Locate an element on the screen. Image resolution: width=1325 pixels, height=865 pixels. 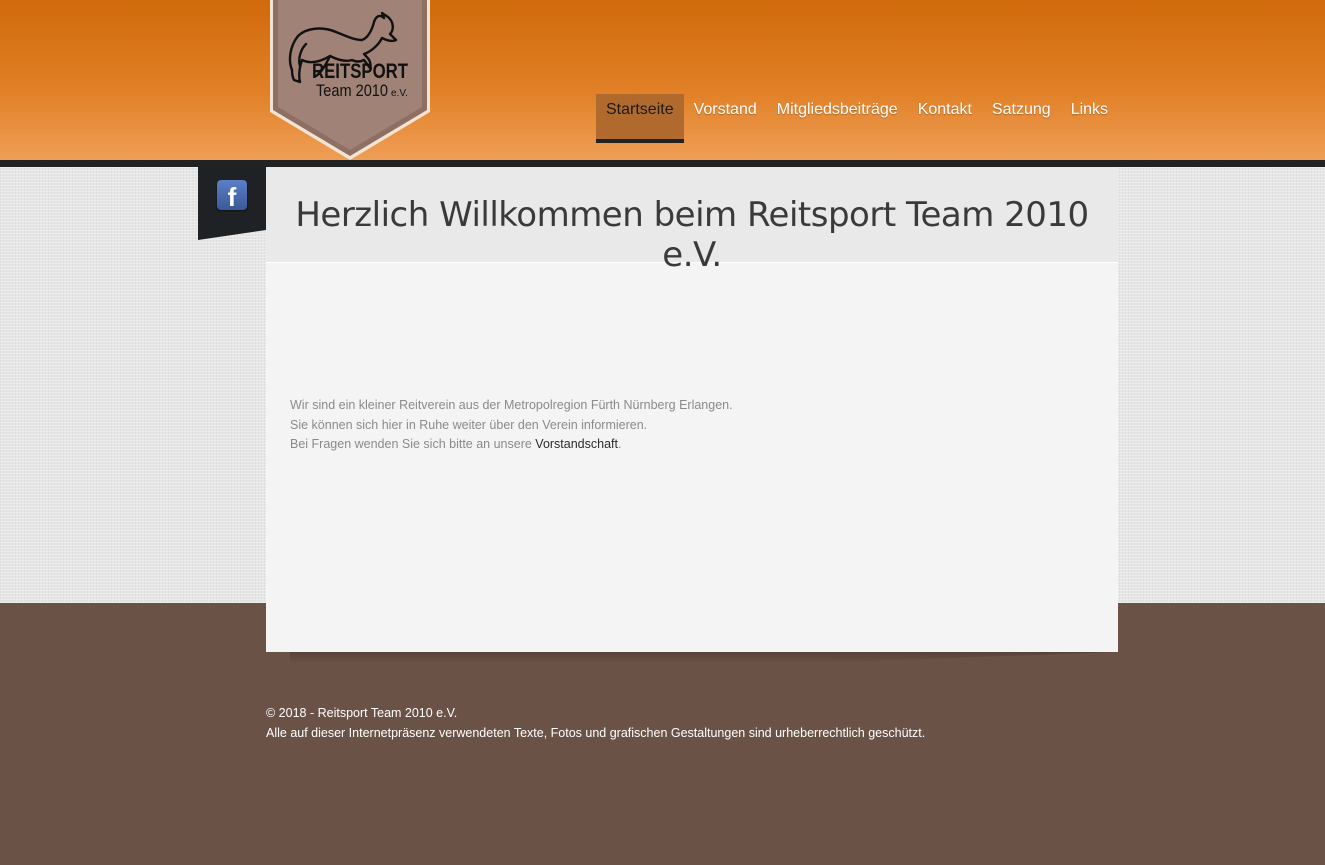
nav-item-kontakt: Kontakt is located at coordinates (945, 117).